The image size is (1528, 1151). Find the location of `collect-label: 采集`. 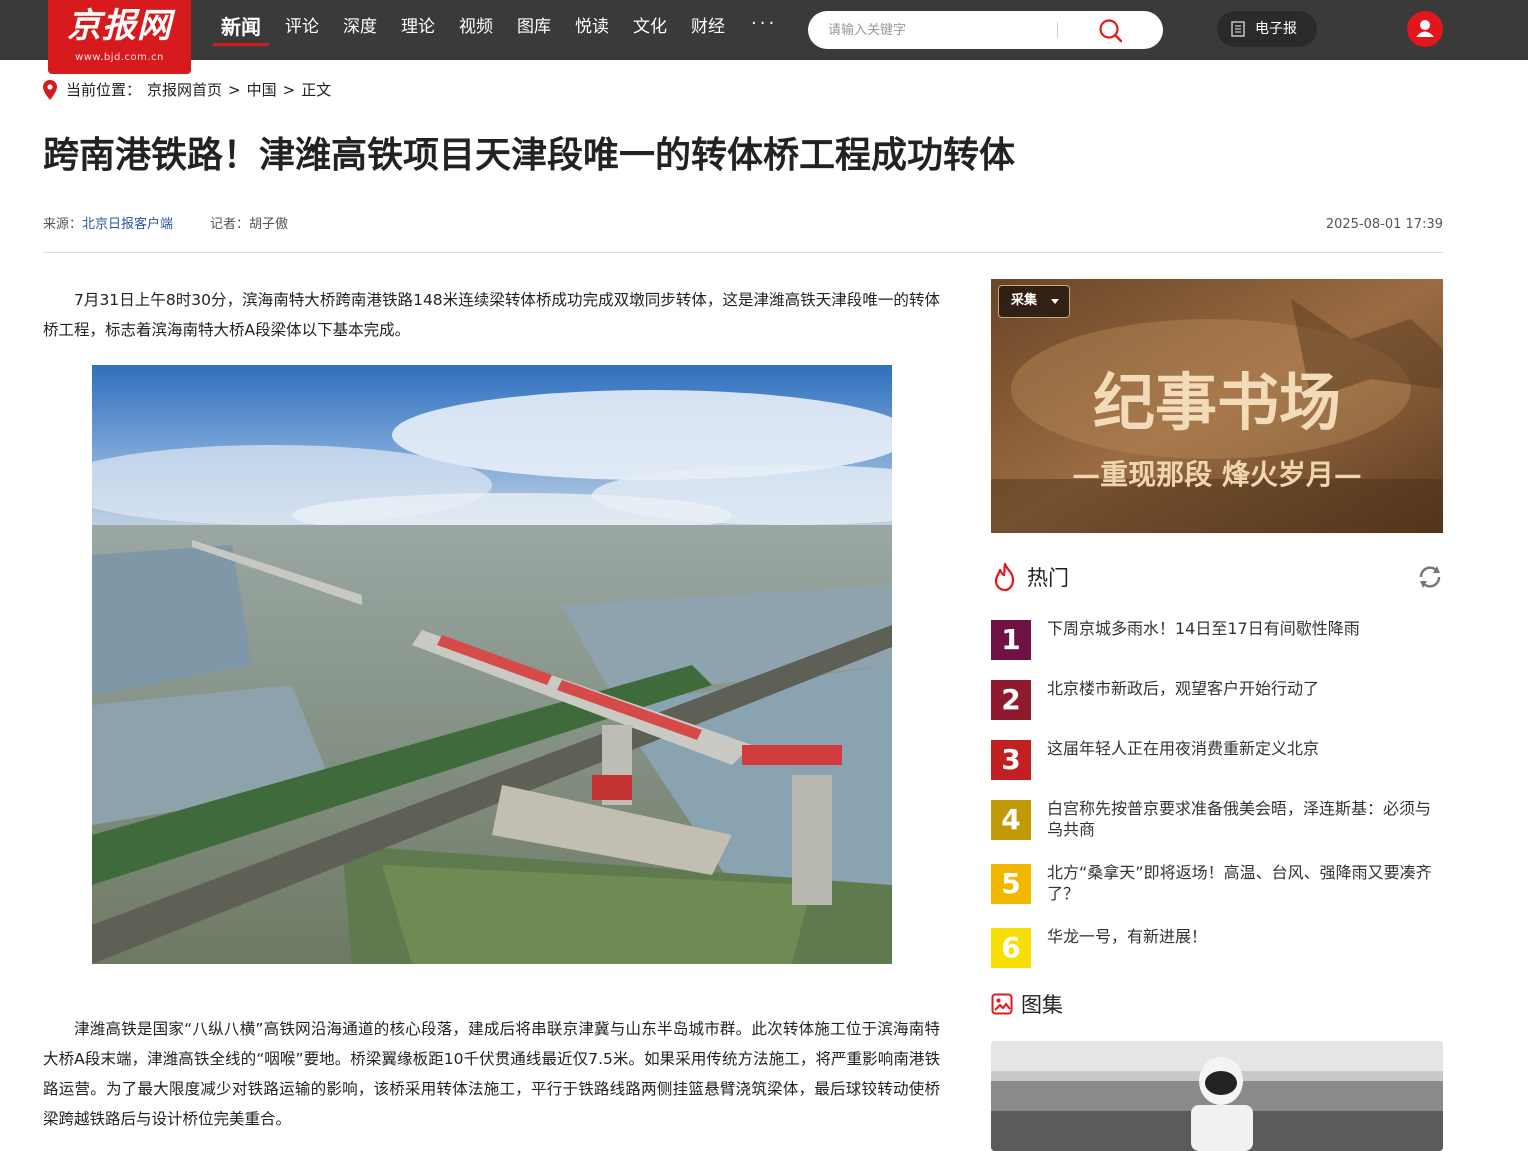

collect-label: 采集 is located at coordinates (1024, 300).